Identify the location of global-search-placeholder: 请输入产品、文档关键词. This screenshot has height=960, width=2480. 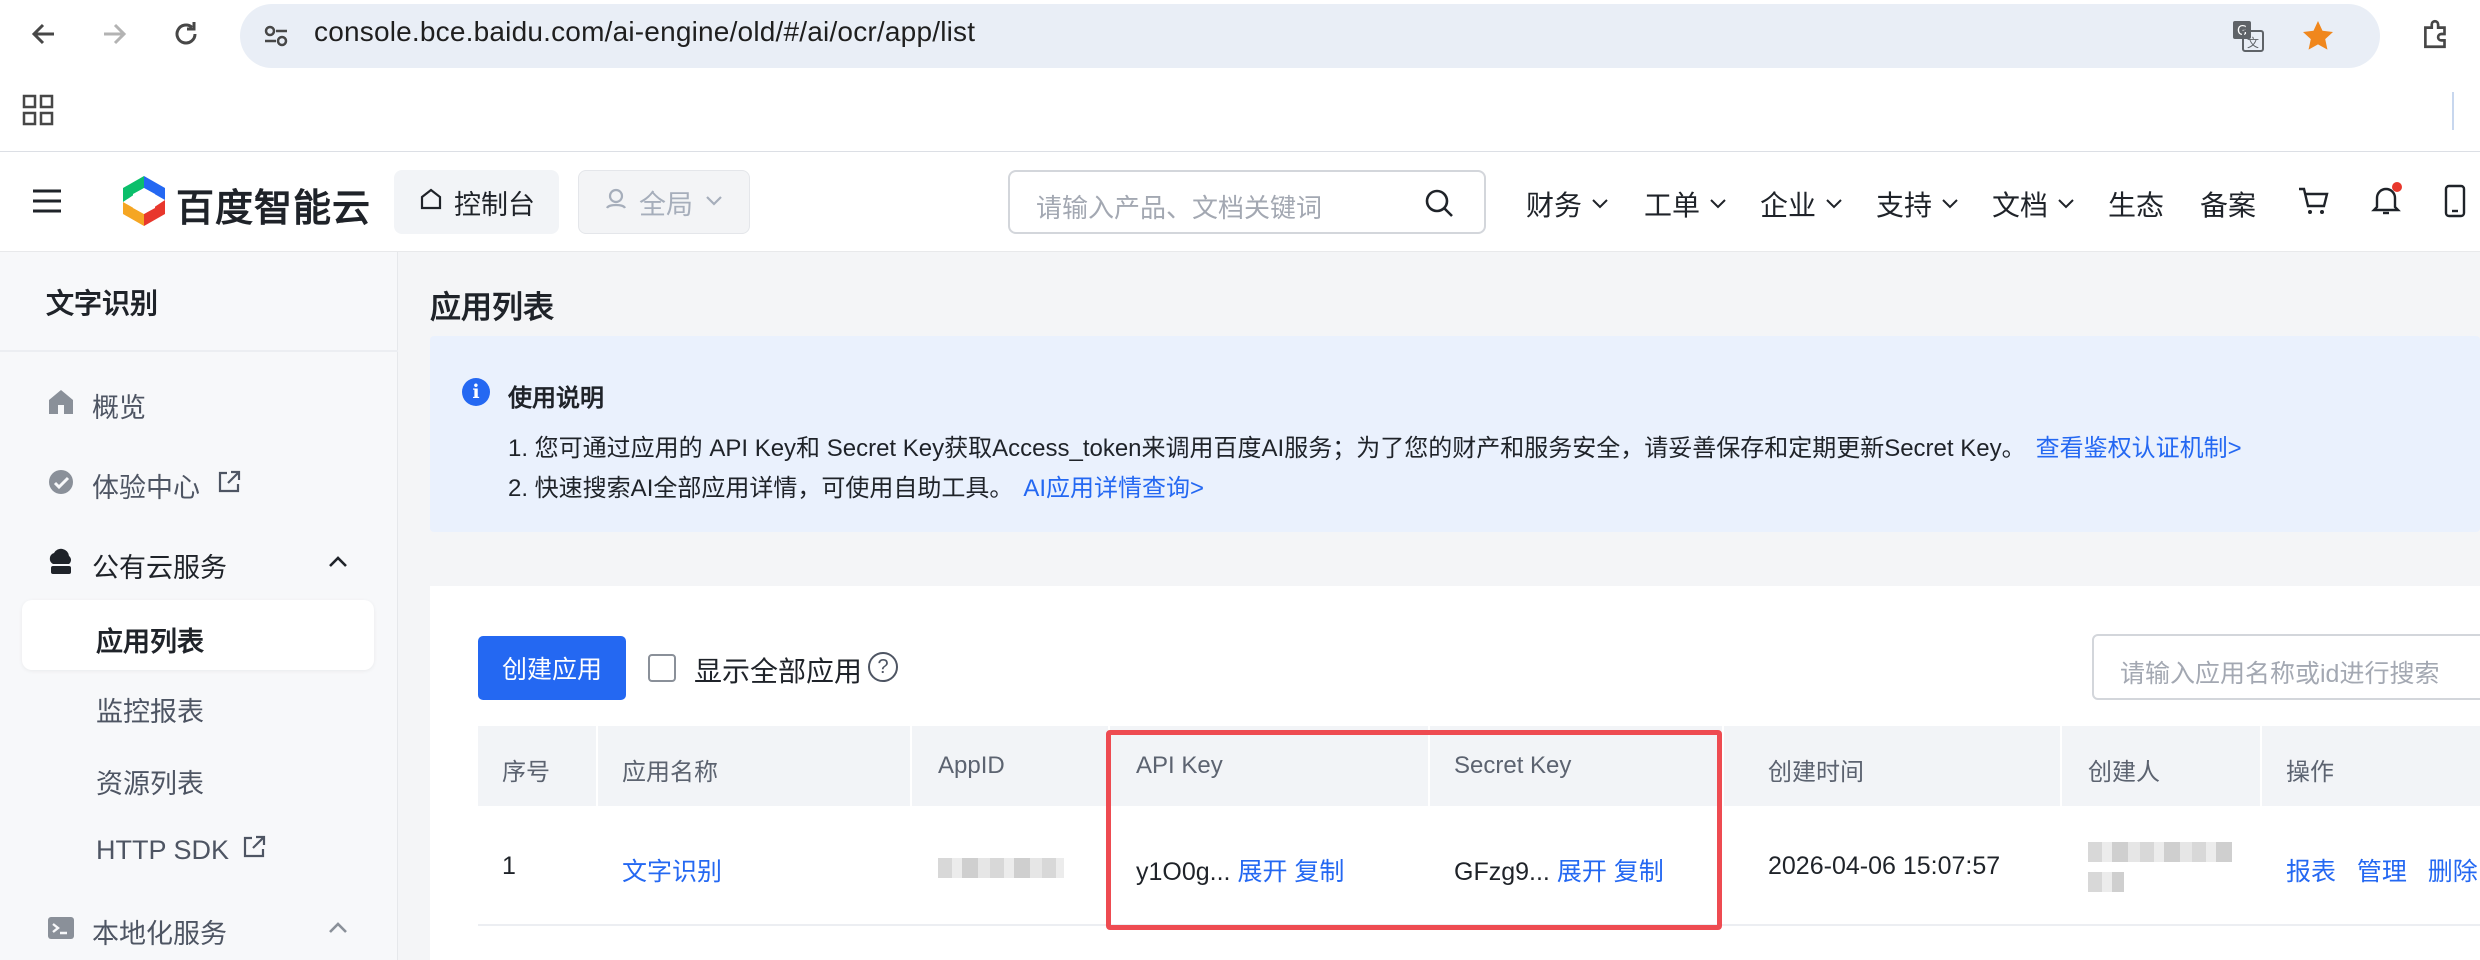
(1179, 208).